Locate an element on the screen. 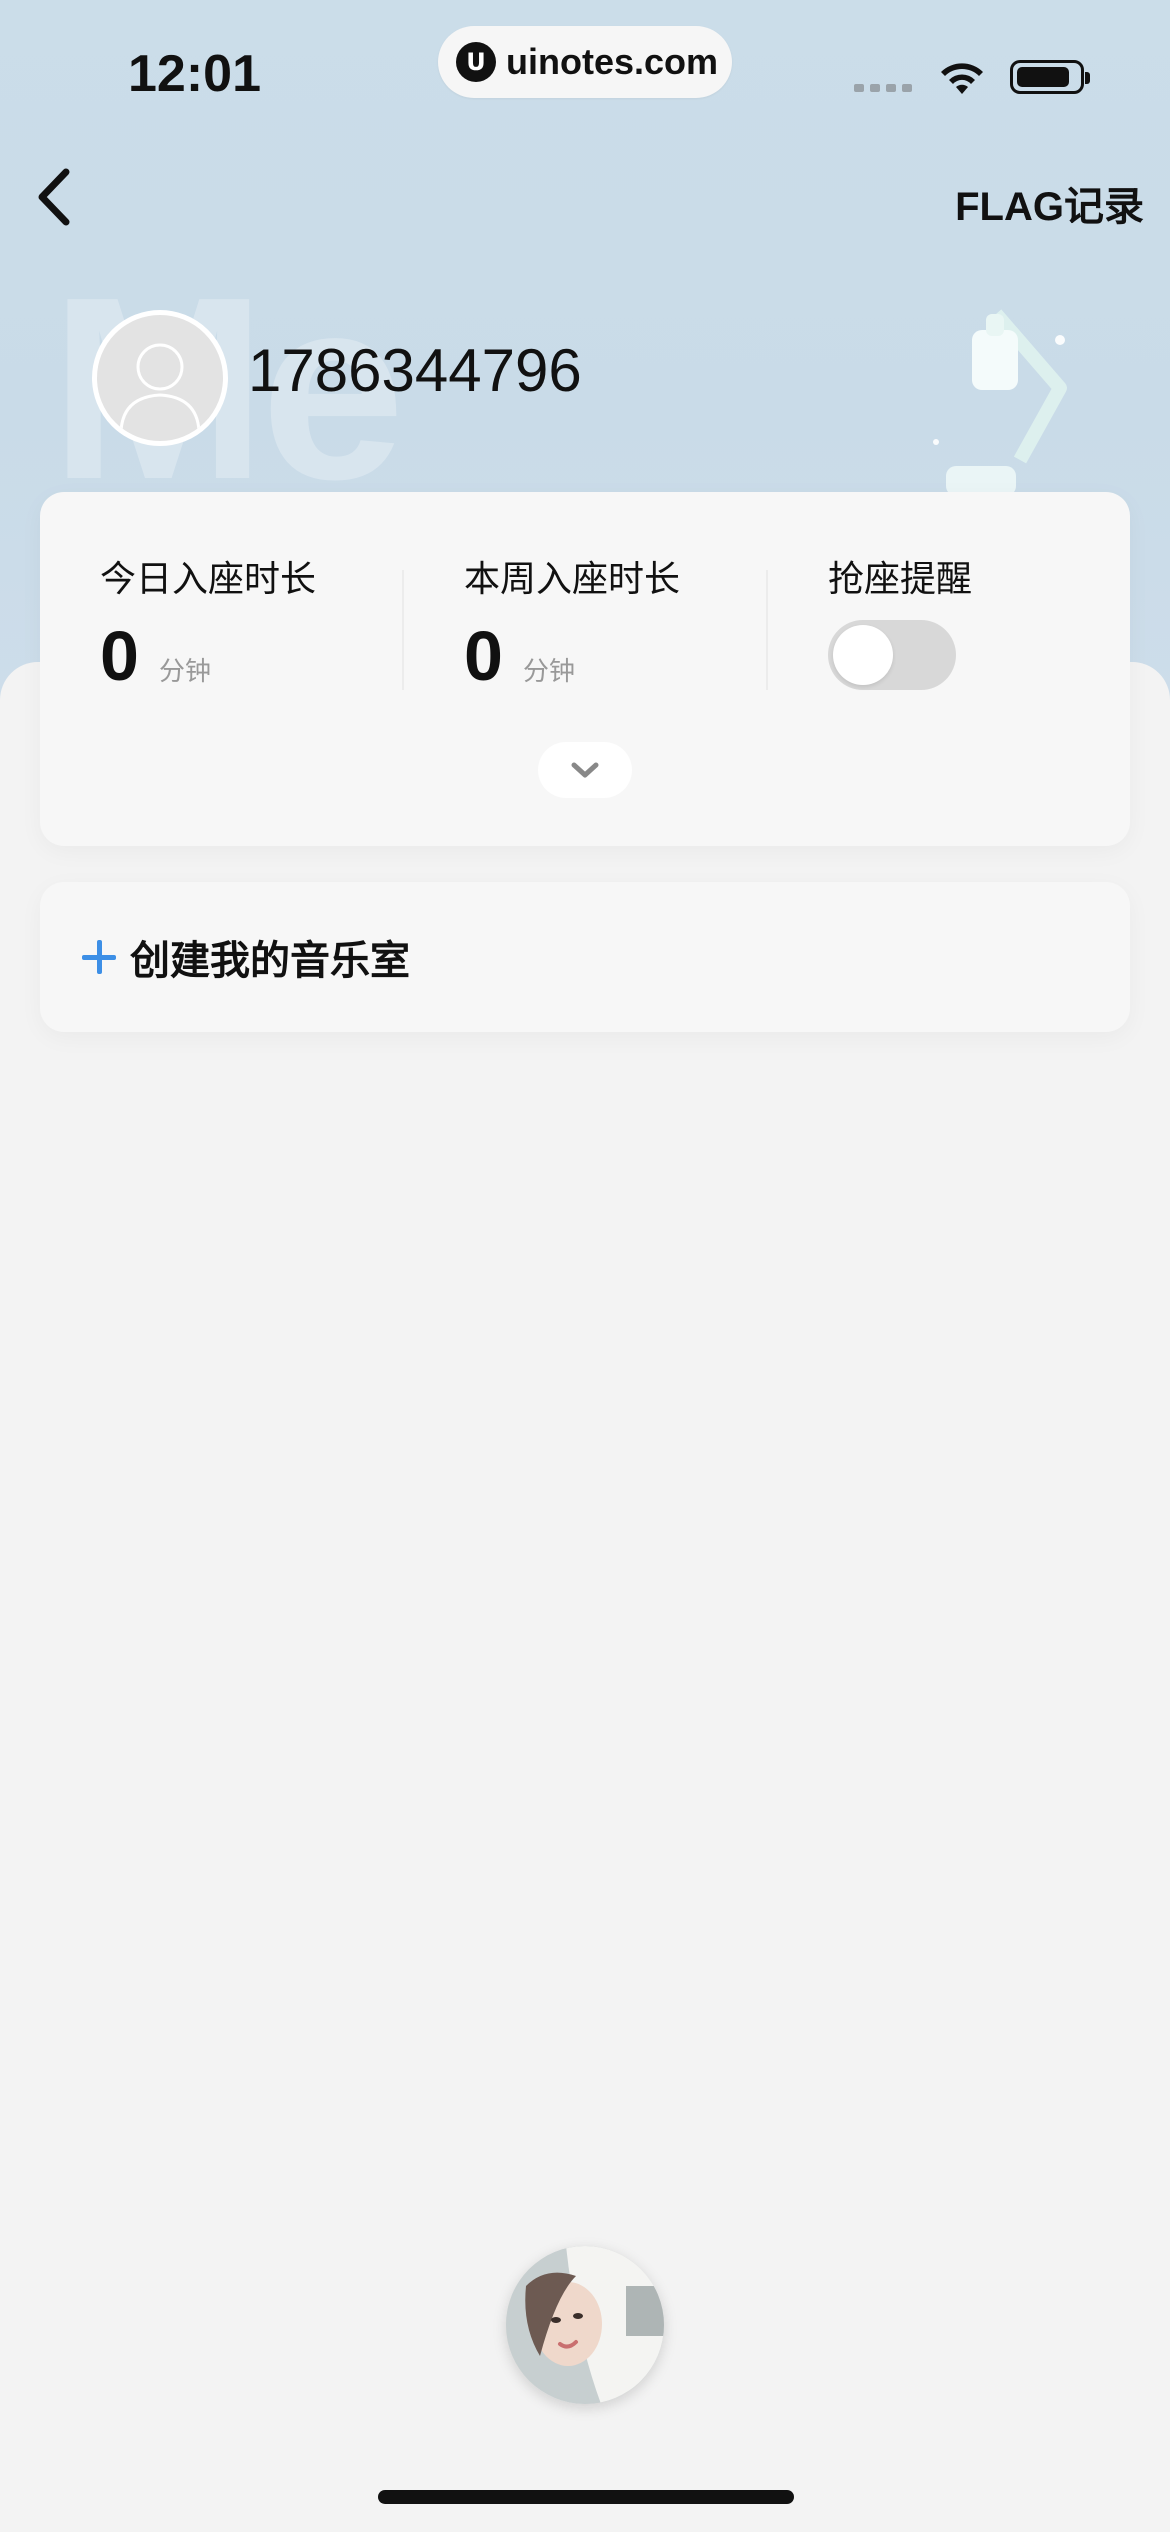  avatar is located at coordinates (160, 378).